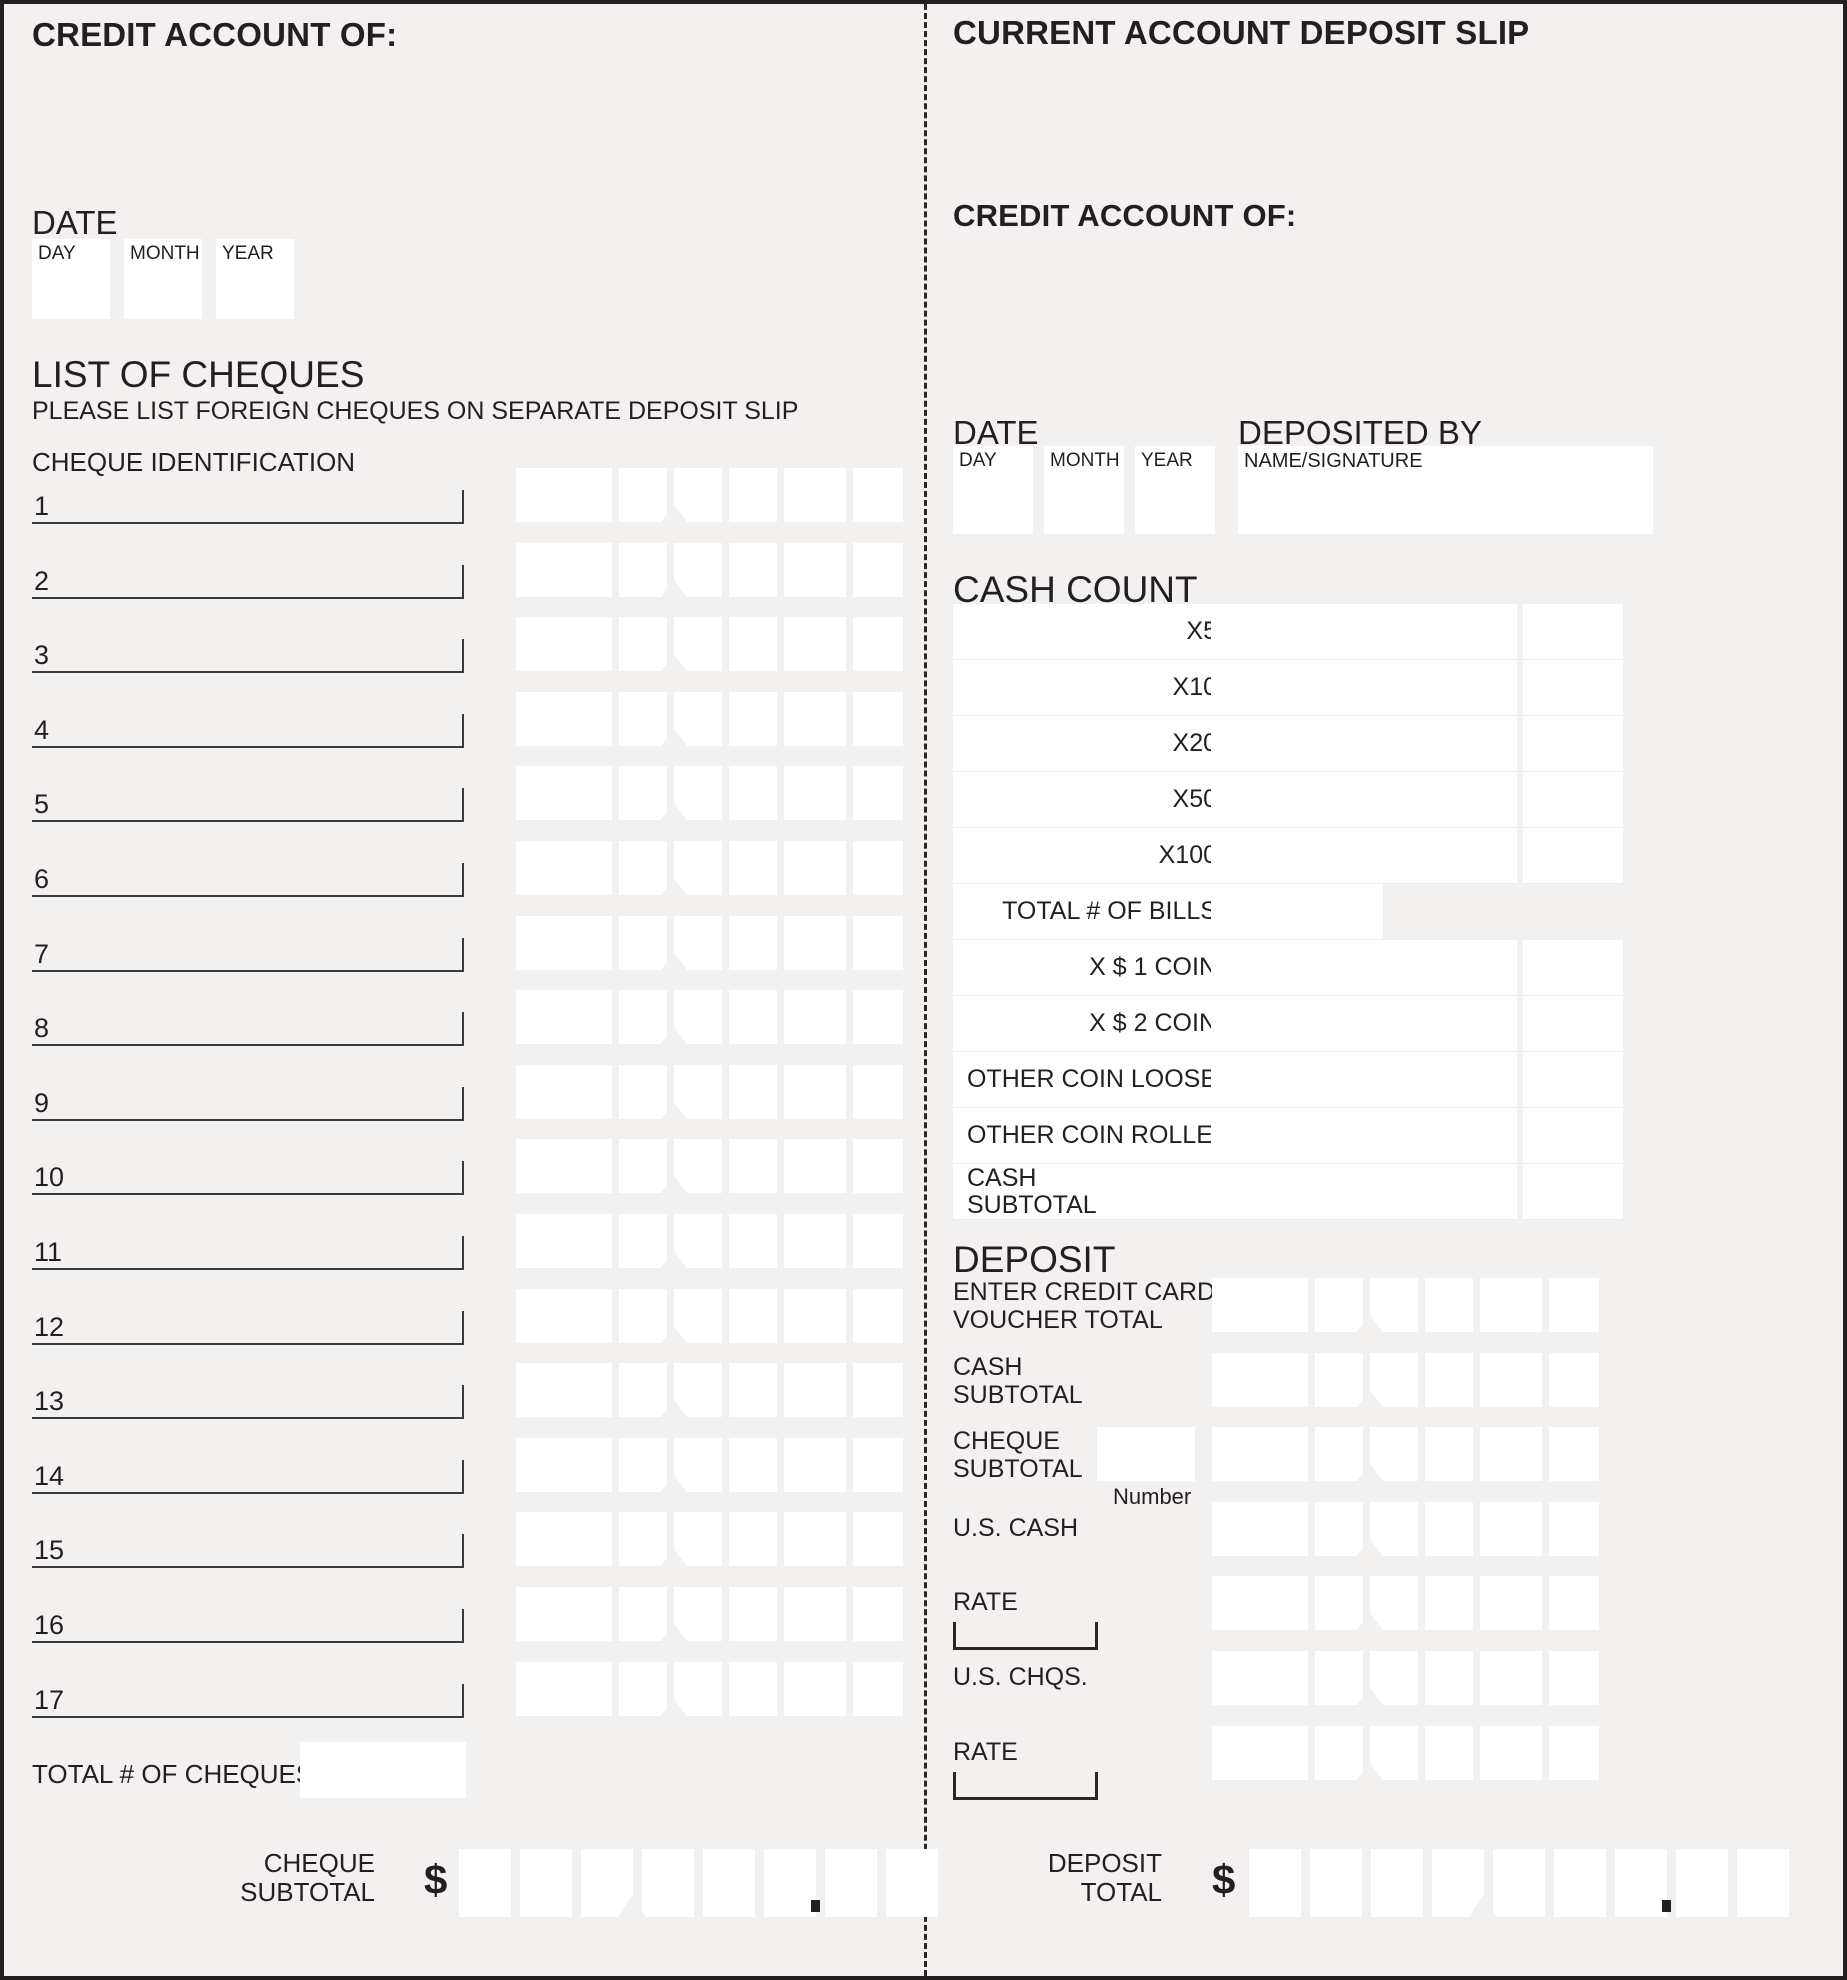 The height and width of the screenshot is (1980, 1847). What do you see at coordinates (1519, 1883) in the screenshot?
I see `deposit-total-boxes` at bounding box center [1519, 1883].